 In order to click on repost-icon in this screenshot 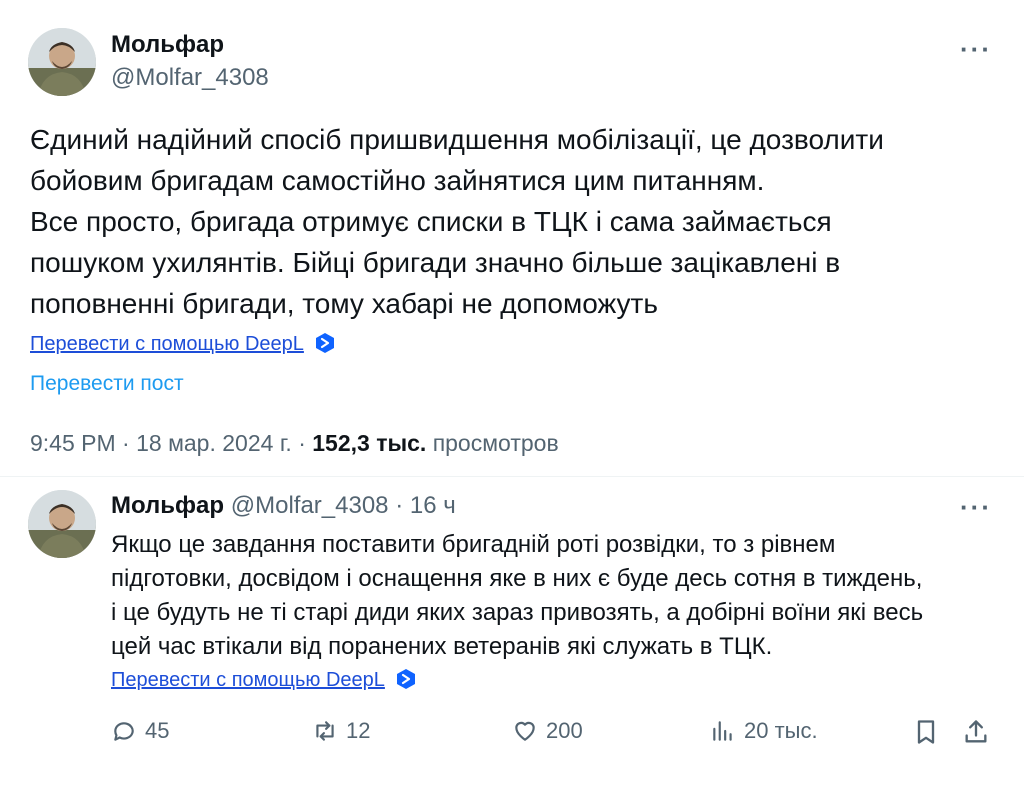, I will do `click(325, 731)`.